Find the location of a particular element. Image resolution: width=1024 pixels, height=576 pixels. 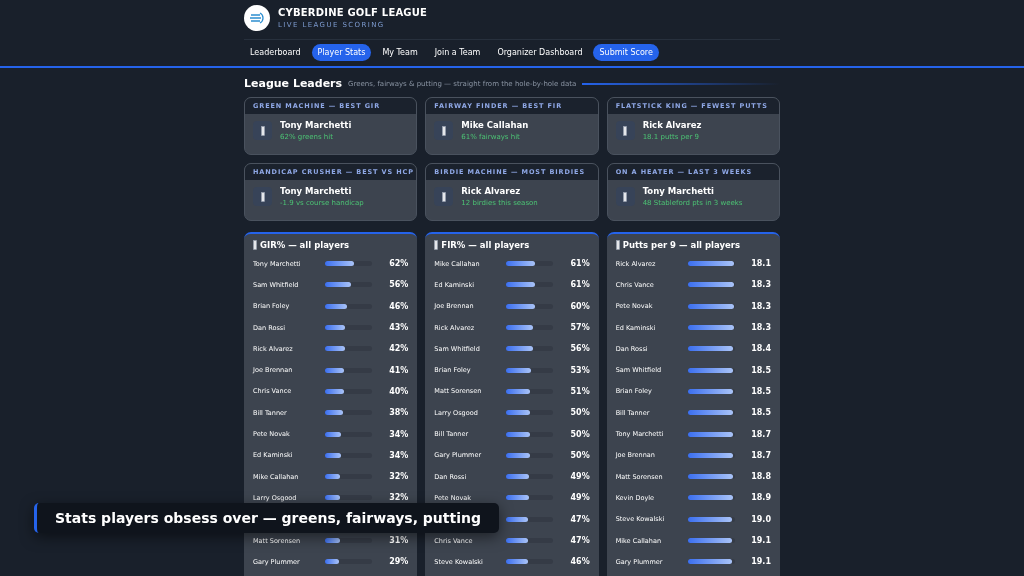

stat-value: 42% is located at coordinates (398, 349).